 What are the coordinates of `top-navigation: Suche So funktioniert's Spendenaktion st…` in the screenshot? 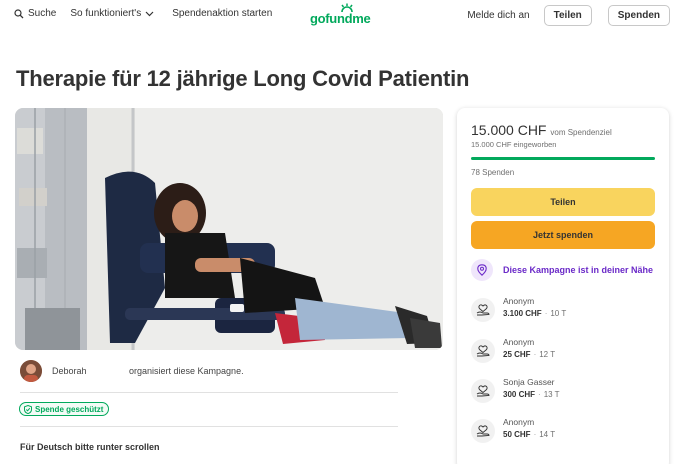 It's located at (340, 15).